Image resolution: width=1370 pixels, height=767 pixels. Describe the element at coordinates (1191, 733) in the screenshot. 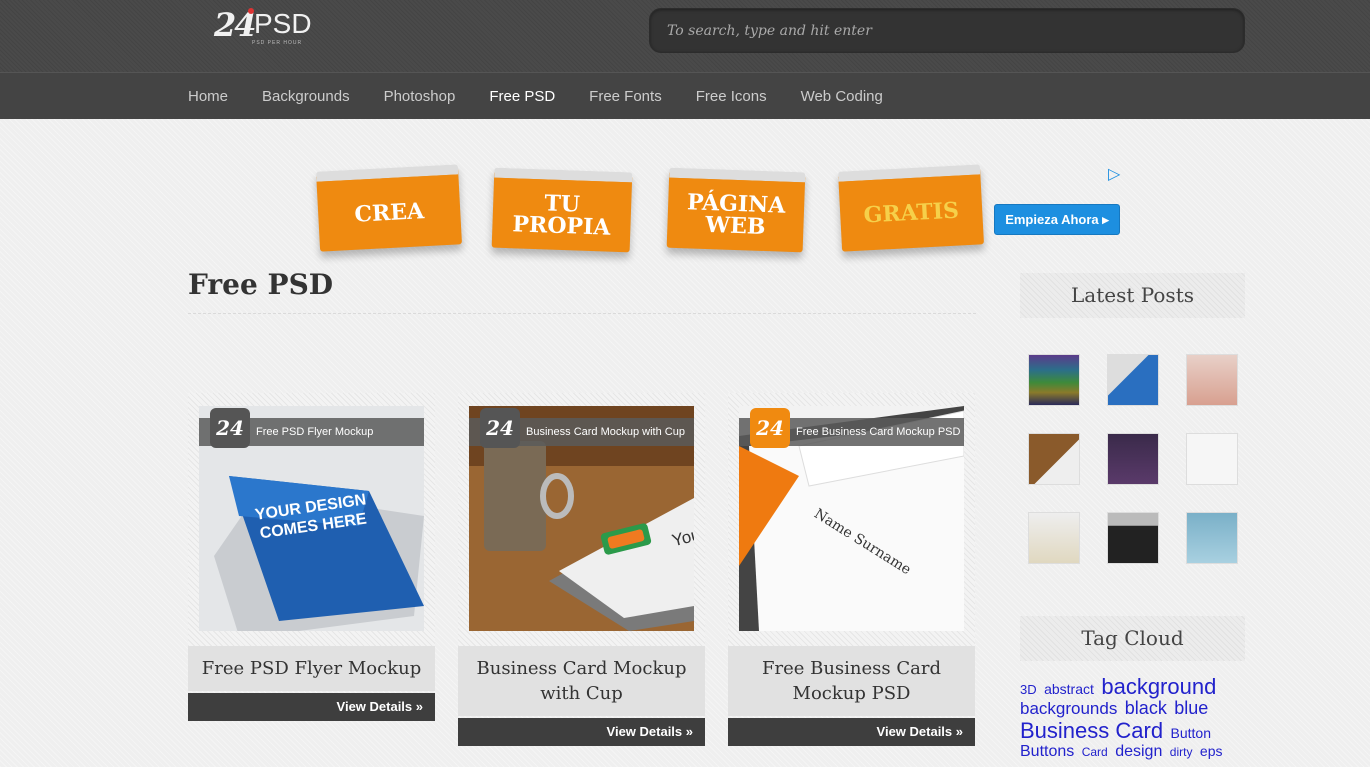

I see `tag-link: Button` at that location.